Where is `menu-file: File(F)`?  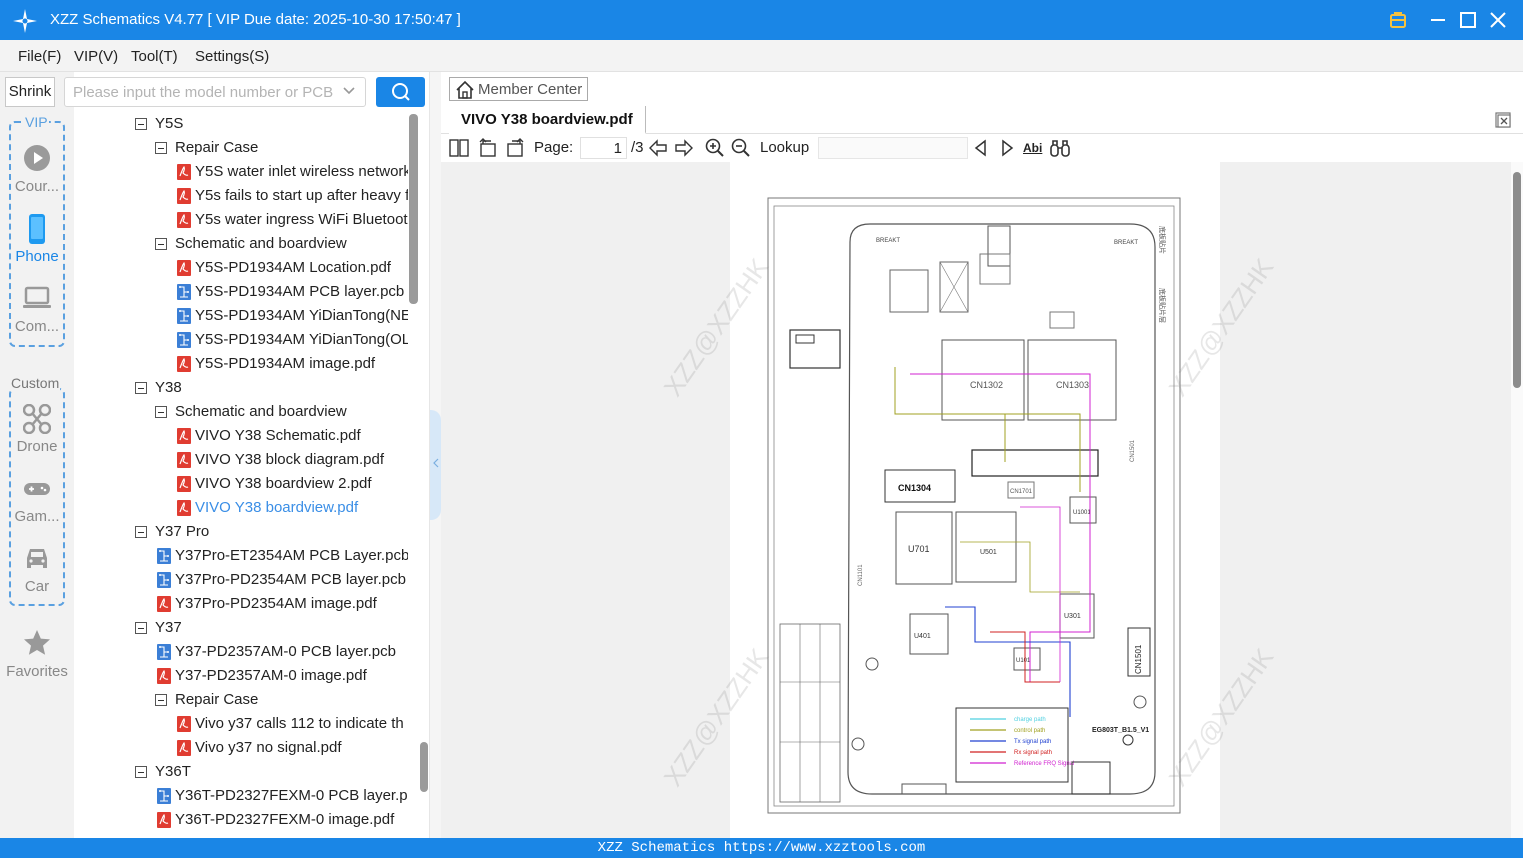
menu-file: File(F) is located at coordinates (39, 56).